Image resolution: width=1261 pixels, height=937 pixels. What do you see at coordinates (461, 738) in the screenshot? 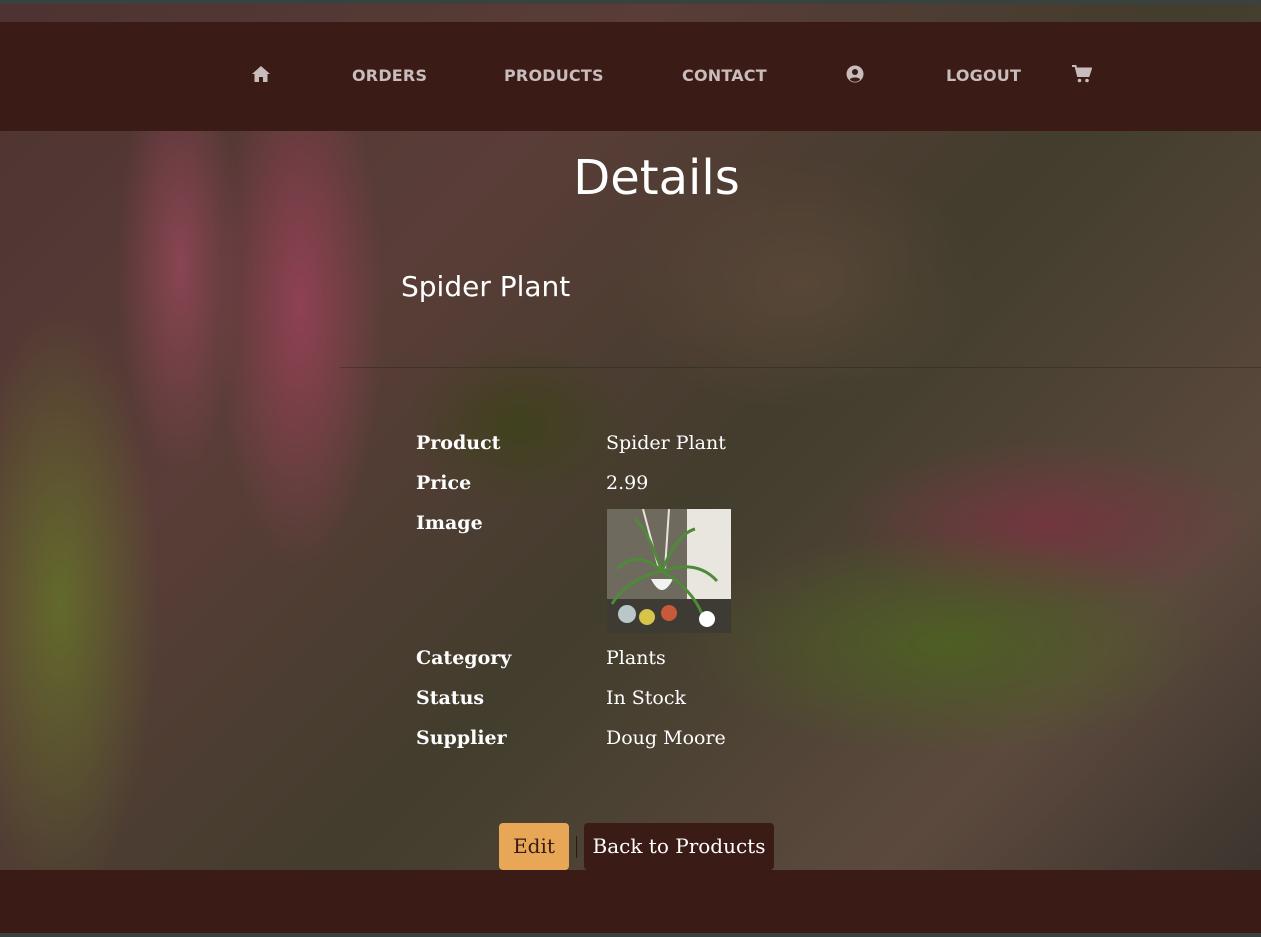
I see `detail-label: Supplier` at bounding box center [461, 738].